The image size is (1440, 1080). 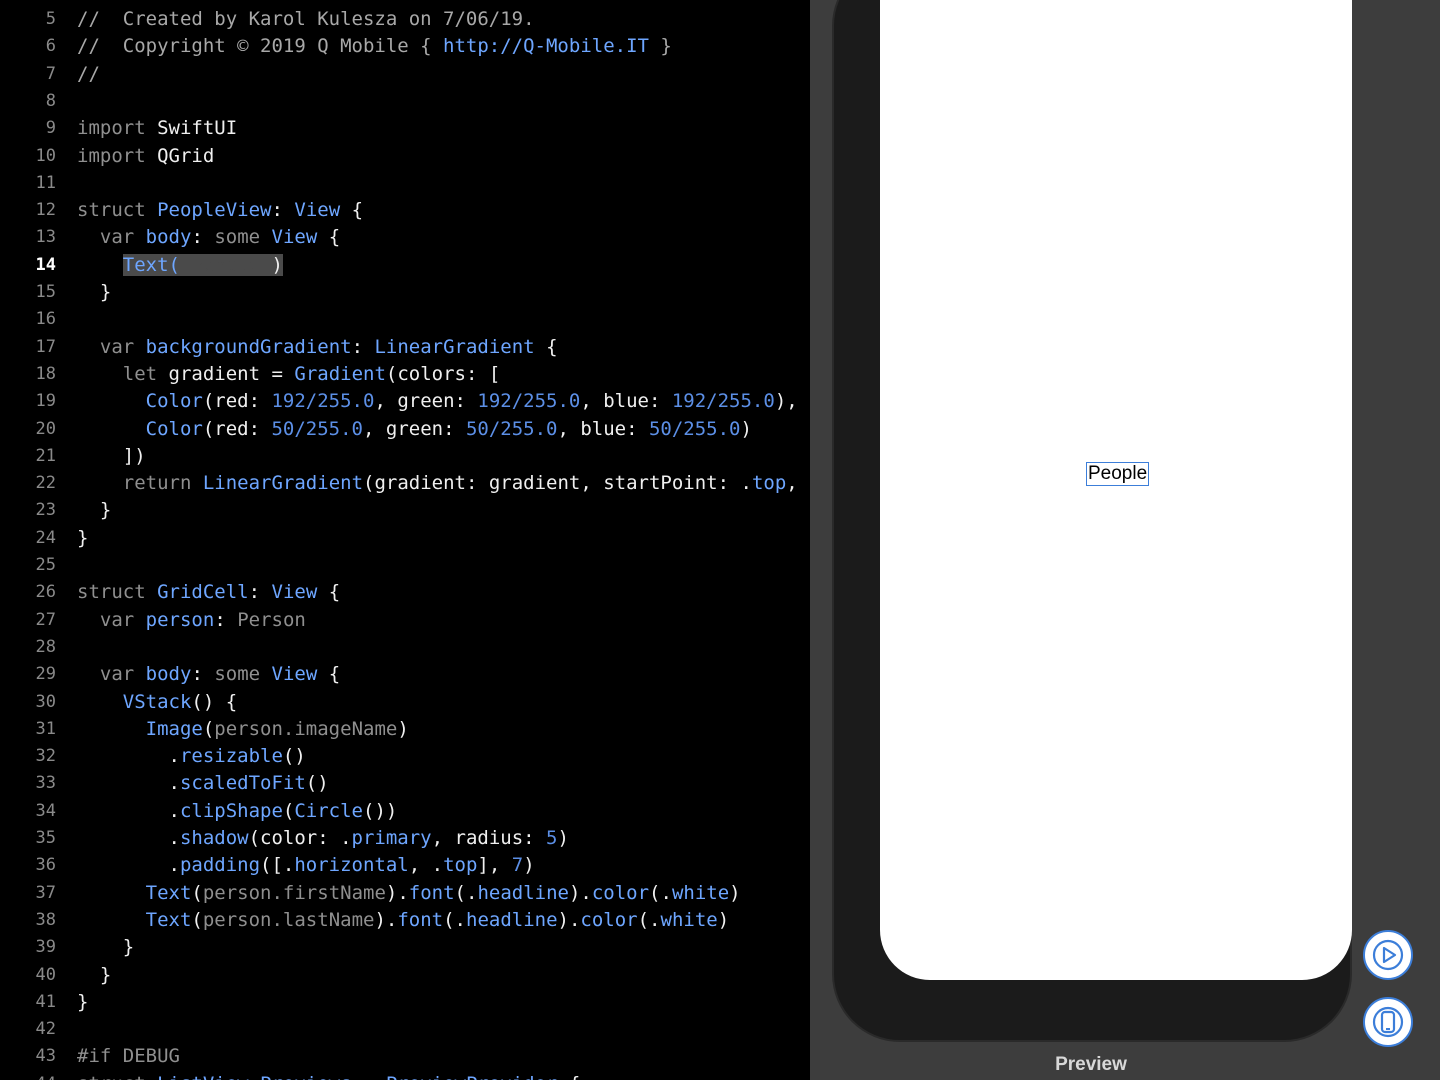 I want to click on code-line: 12 struct PeopleView: View {, so click(x=405, y=210).